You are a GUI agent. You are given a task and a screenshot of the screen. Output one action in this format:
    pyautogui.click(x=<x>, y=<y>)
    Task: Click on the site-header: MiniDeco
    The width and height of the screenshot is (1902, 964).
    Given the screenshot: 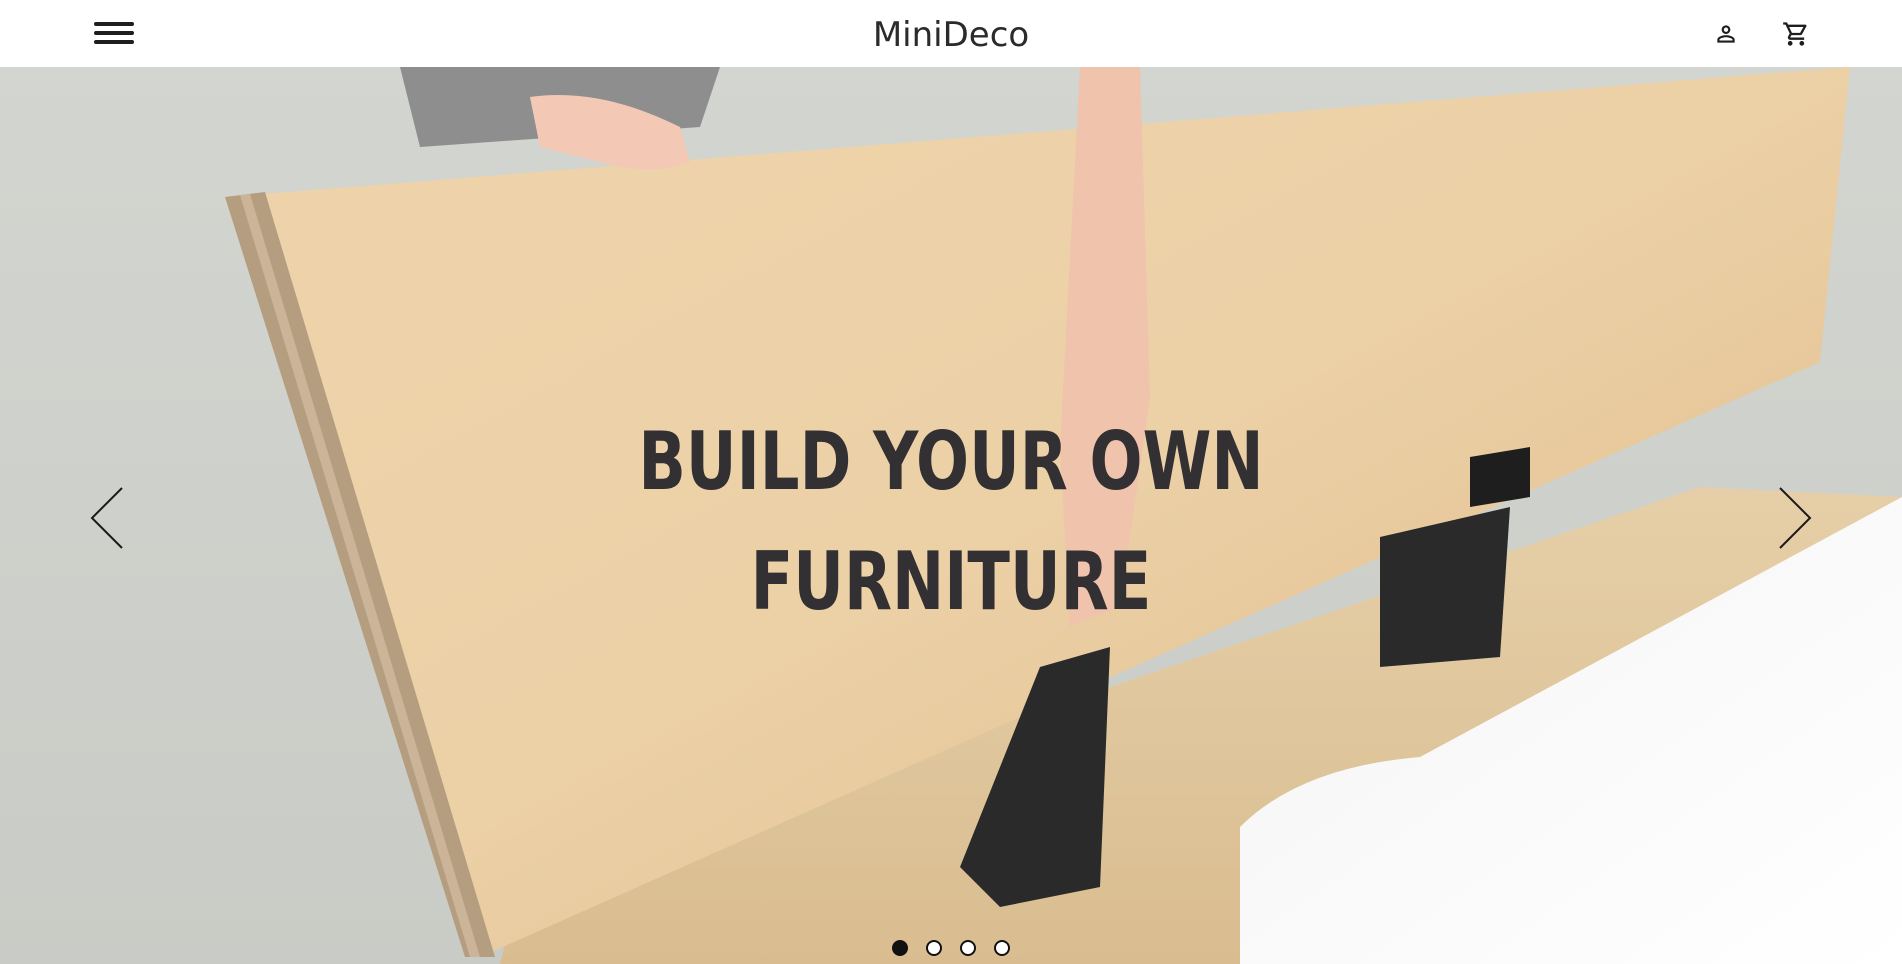 What is the action you would take?
    pyautogui.click(x=951, y=33)
    